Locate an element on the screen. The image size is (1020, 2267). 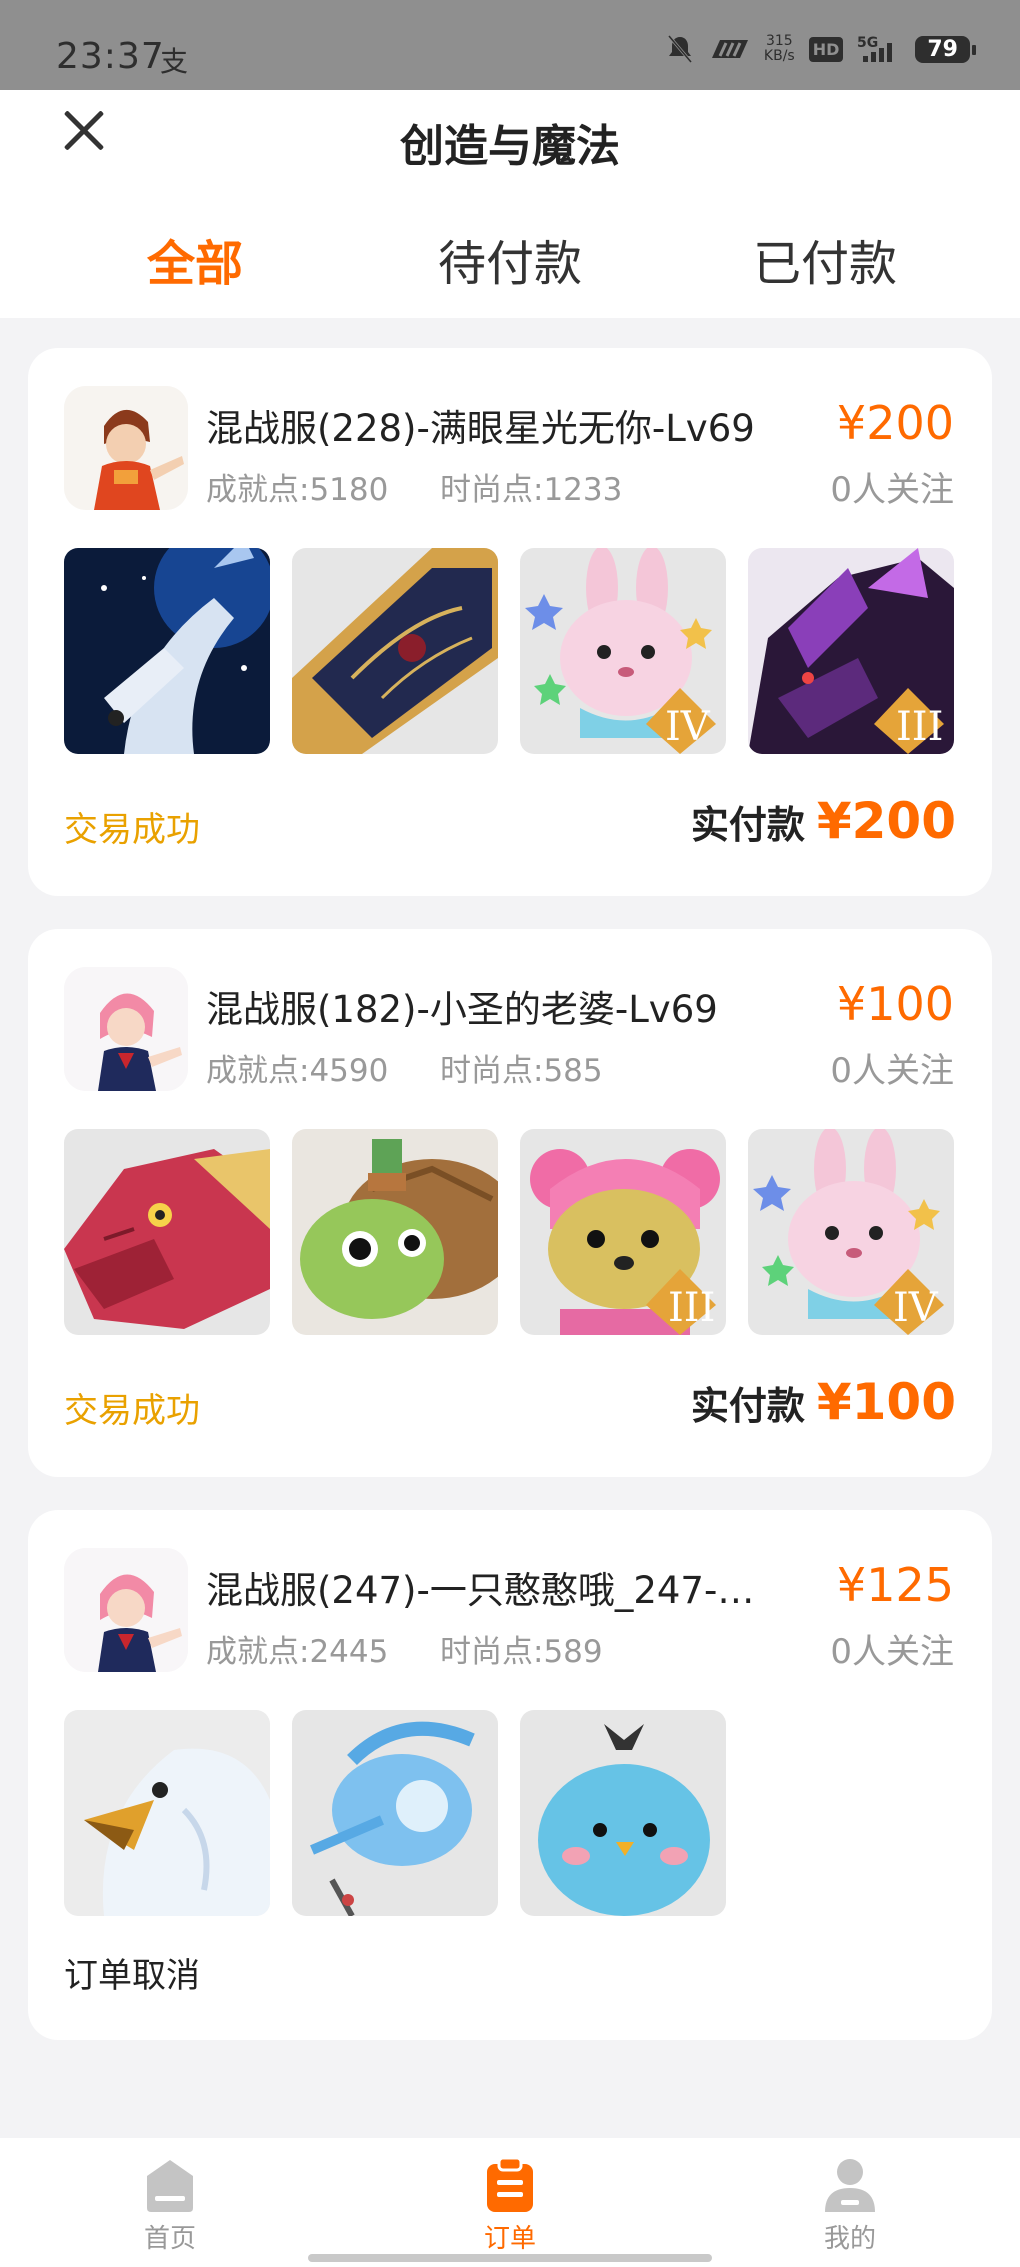
page-header: 创造与魔法 全部 待付款 已付款 is located at coordinates (510, 204).